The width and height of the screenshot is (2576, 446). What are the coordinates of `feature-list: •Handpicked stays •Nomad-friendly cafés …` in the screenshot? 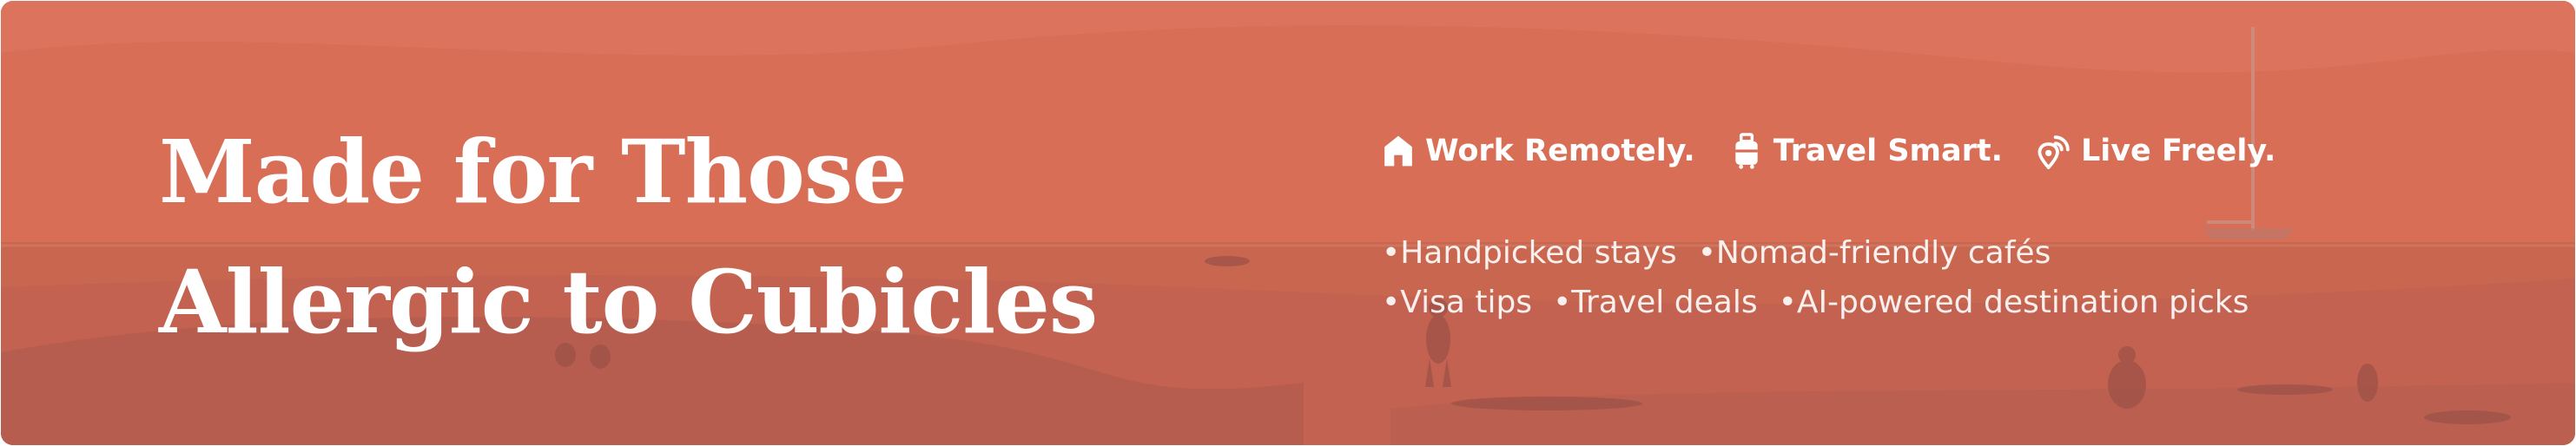 It's located at (1825, 277).